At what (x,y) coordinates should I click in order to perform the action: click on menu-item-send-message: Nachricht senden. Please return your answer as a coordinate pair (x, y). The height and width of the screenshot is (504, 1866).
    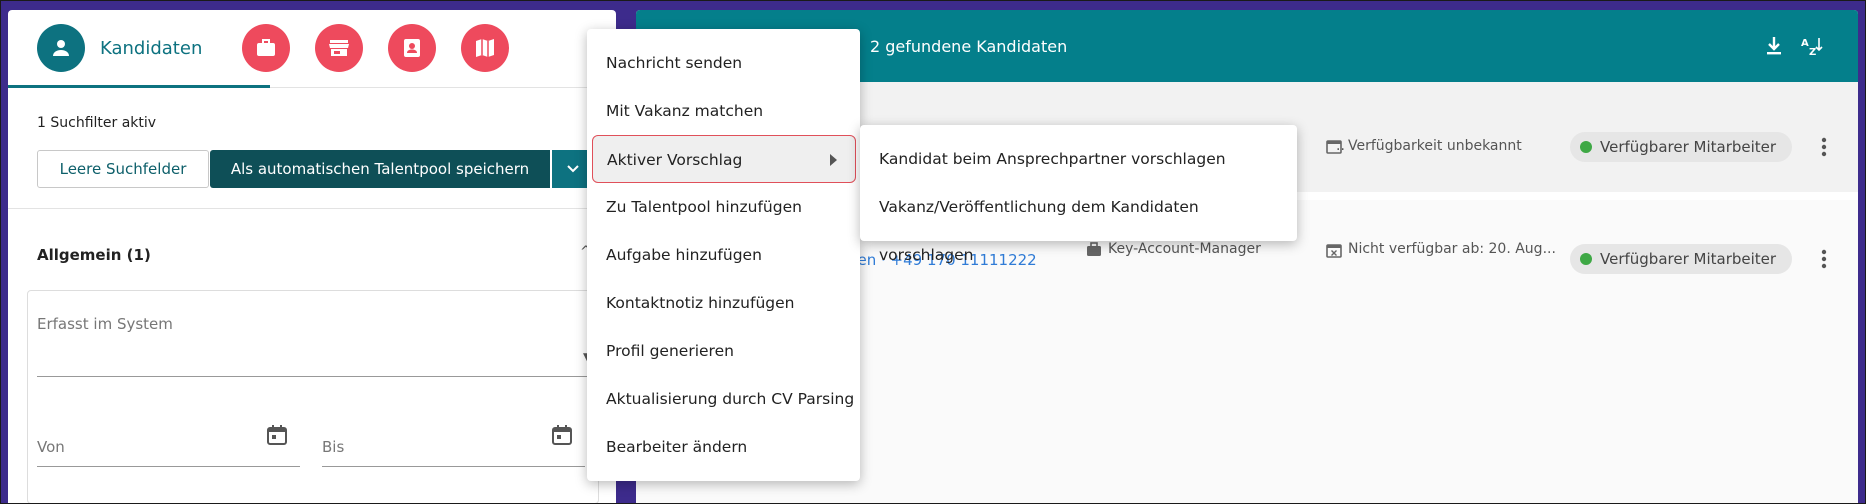
    Looking at the image, I should click on (723, 63).